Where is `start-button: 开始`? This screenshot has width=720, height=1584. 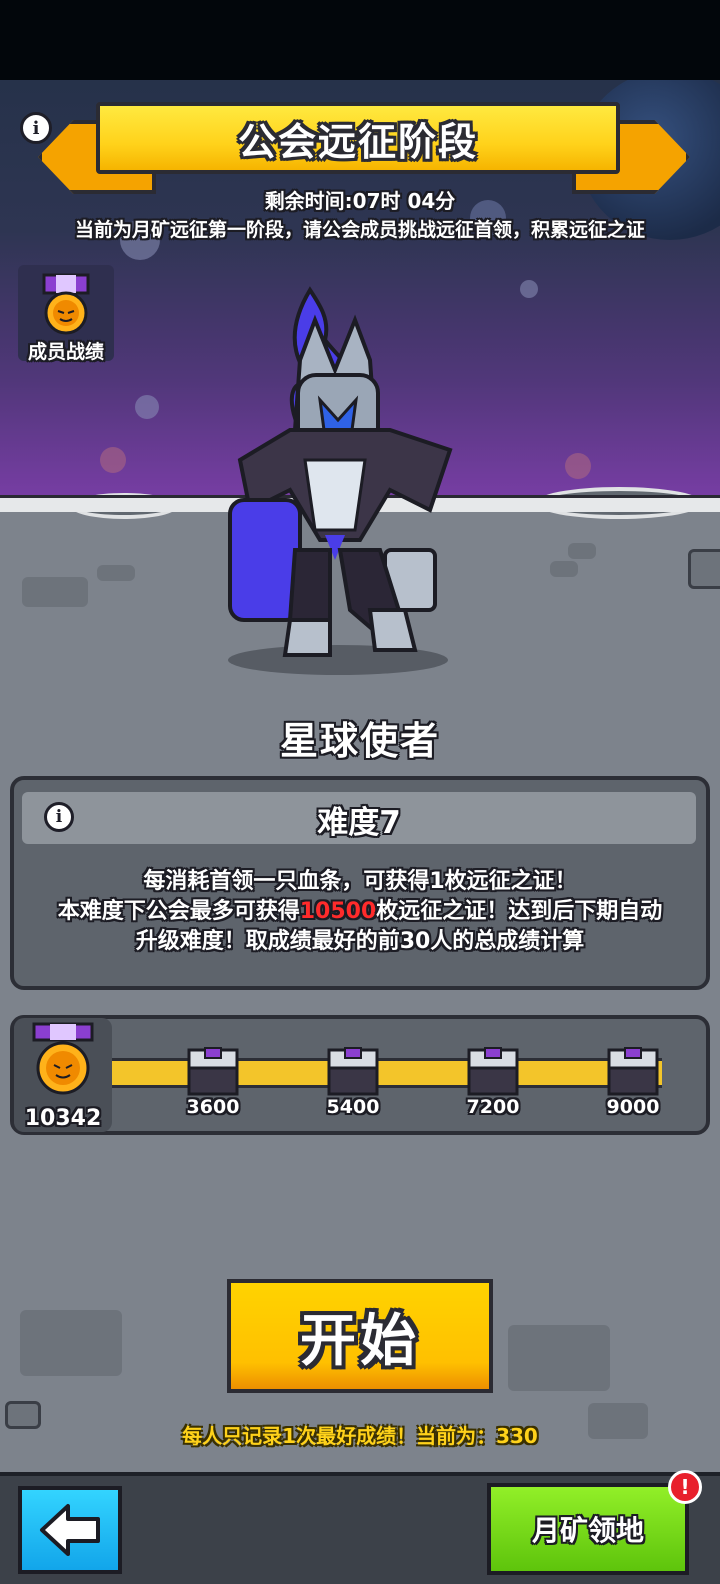 start-button: 开始 is located at coordinates (360, 1336).